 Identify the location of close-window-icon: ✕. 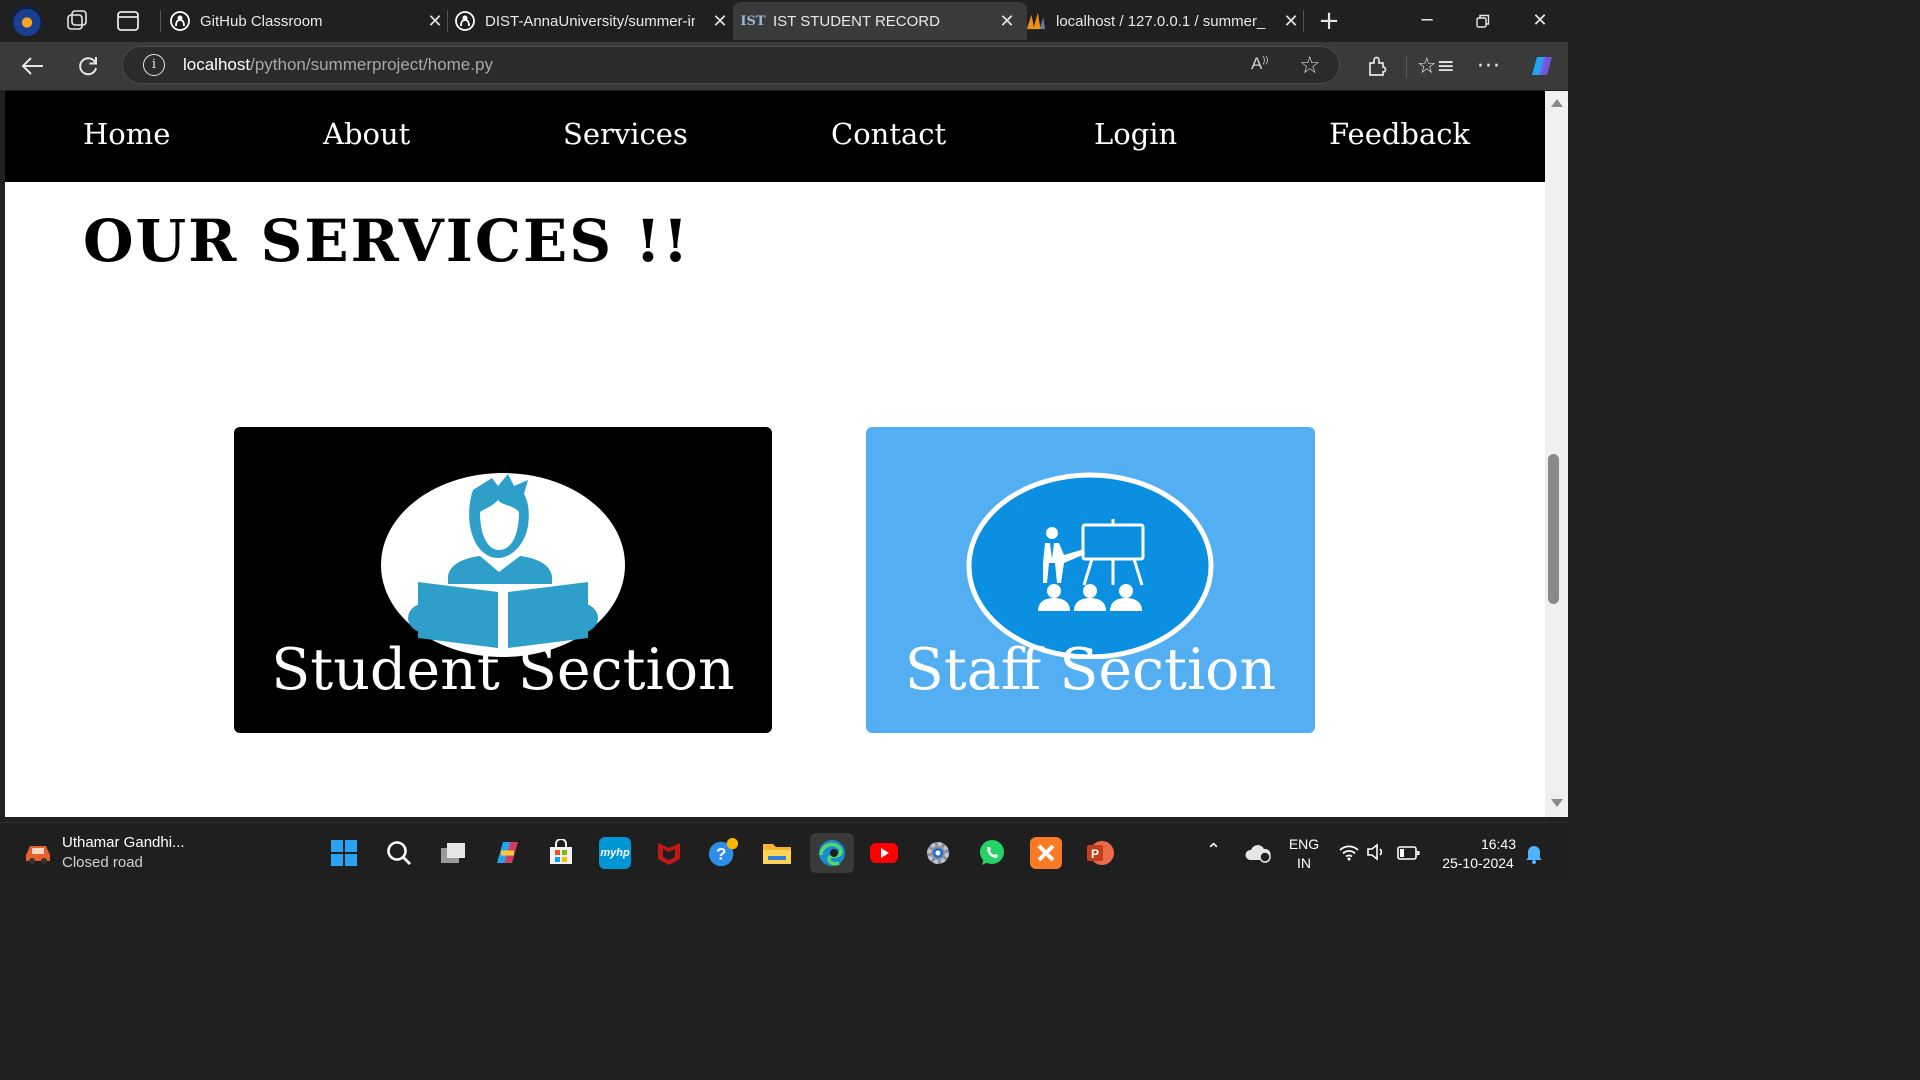
(1540, 21).